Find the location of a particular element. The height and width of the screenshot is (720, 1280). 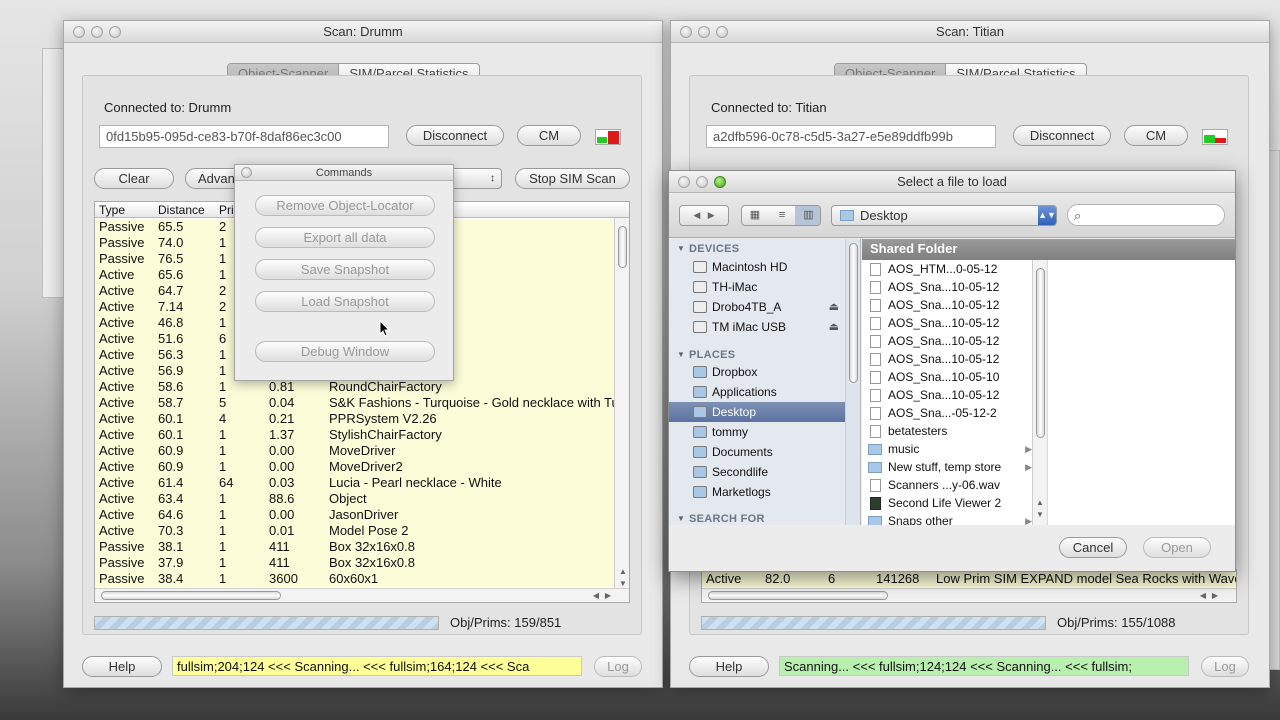

sidebar-item-place: Marketlogs is located at coordinates (758, 492).